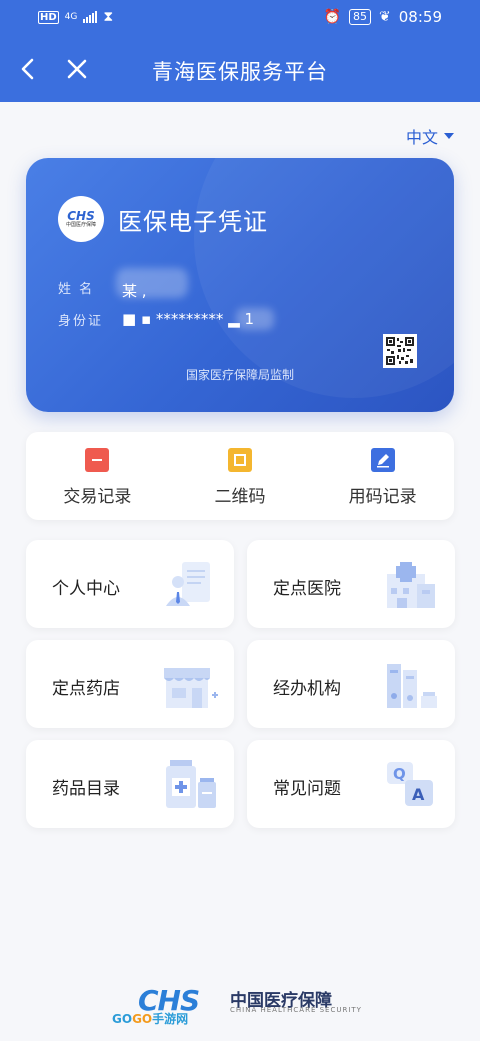 The height and width of the screenshot is (1041, 480). I want to click on alarm-icon: ⏰, so click(332, 17).